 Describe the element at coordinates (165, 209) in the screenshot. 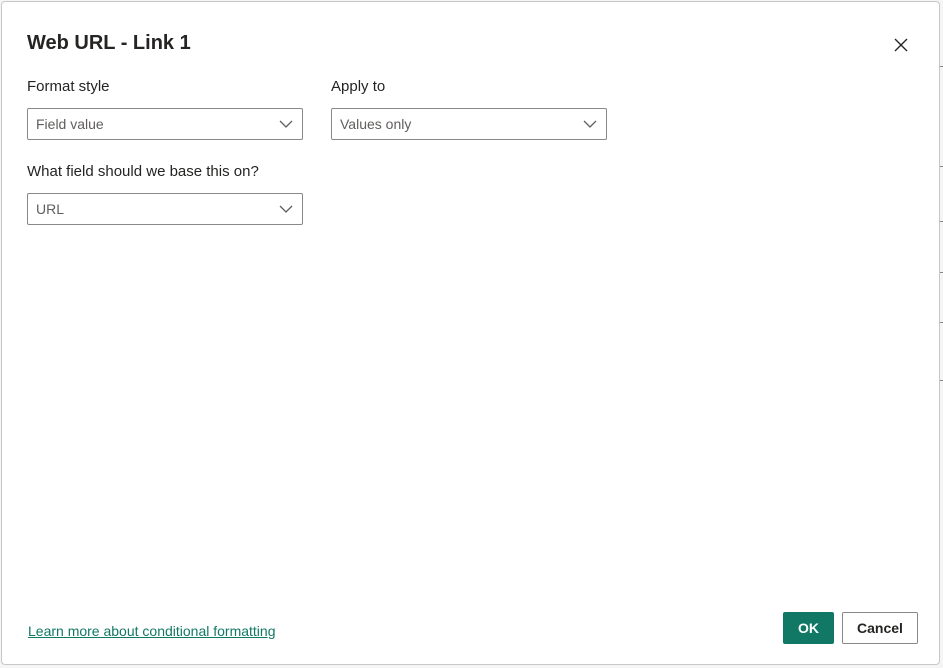

I see `base-field-dropdown: URL` at that location.